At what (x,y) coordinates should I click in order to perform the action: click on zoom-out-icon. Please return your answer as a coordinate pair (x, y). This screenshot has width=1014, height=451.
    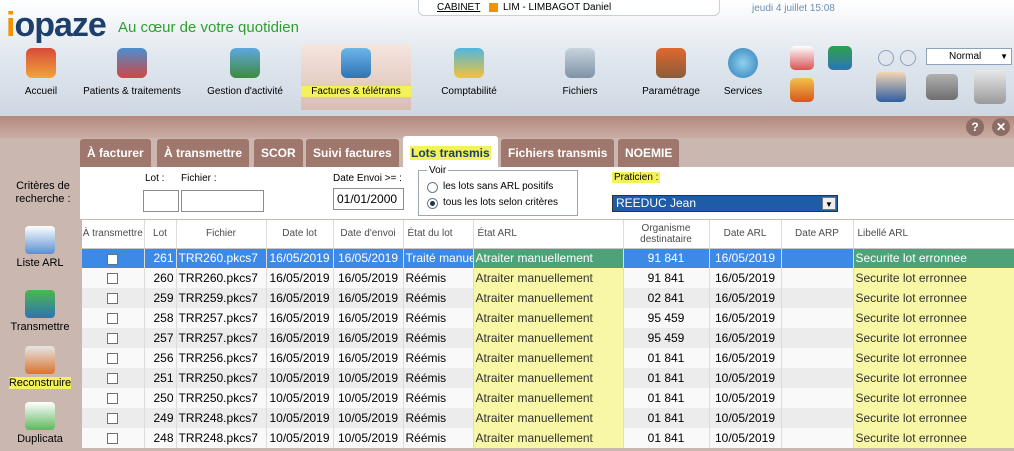
    Looking at the image, I should click on (886, 58).